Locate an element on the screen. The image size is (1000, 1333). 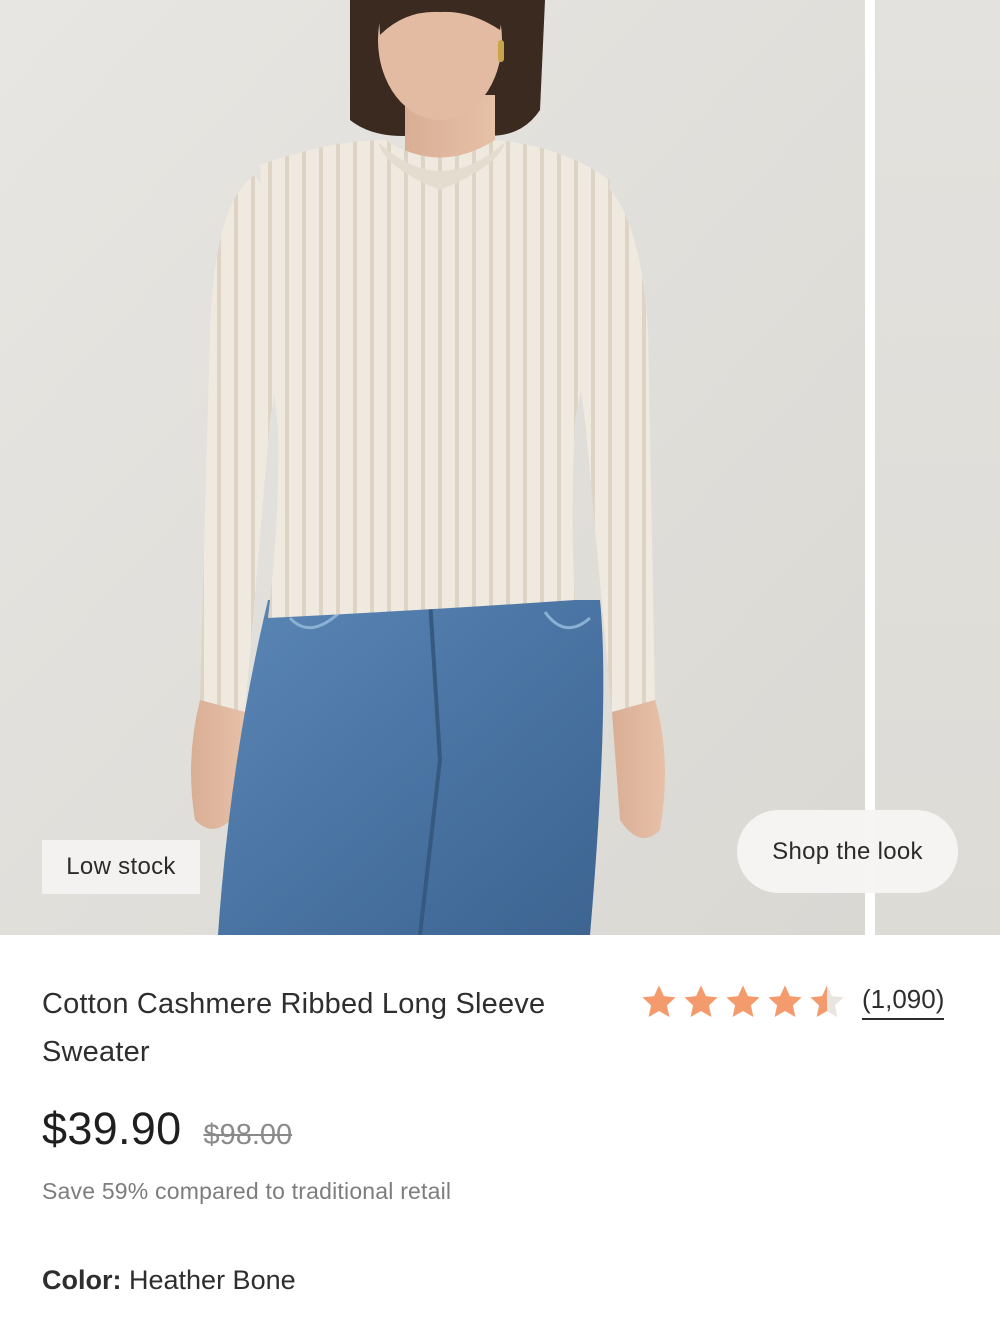
carousel-divider is located at coordinates (870, 467).